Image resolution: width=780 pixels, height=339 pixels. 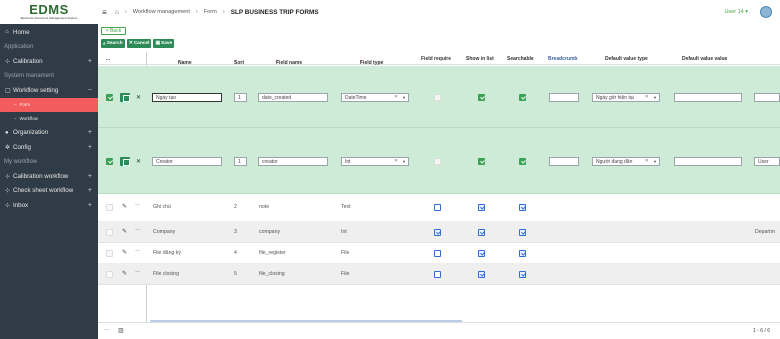 What do you see at coordinates (187, 161) in the screenshot?
I see `name-field: Creator` at bounding box center [187, 161].